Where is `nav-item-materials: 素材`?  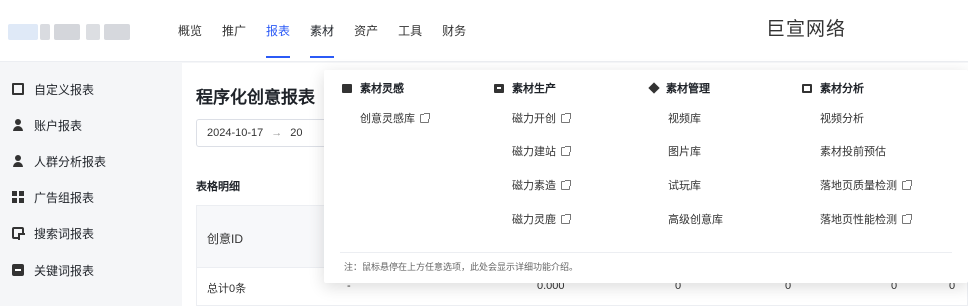 nav-item-materials: 素材 is located at coordinates (322, 31).